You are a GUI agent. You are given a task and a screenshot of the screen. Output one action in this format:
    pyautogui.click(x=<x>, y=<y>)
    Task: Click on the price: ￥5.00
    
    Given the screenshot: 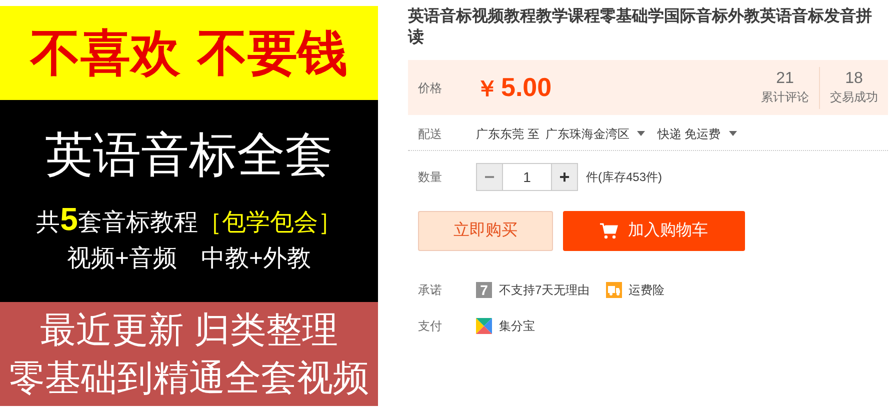 What is the action you would take?
    pyautogui.click(x=514, y=87)
    